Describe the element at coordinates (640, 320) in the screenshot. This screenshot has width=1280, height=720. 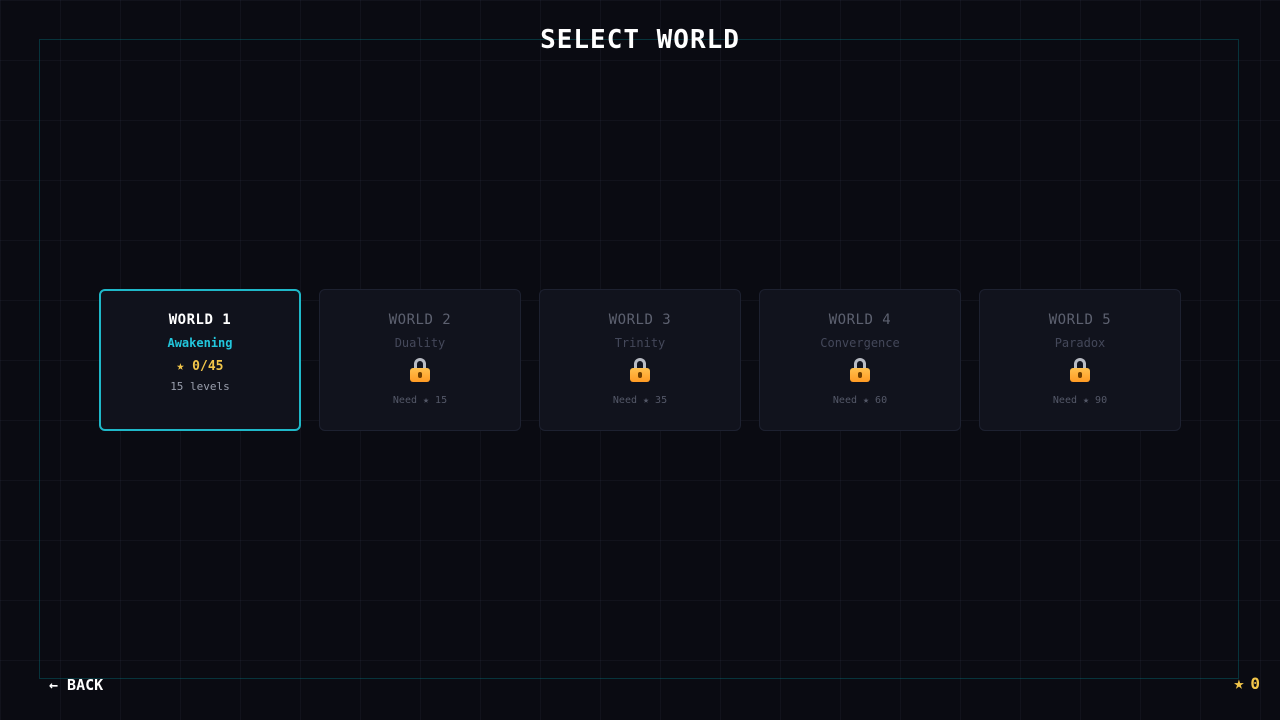
I see `world-name: WORLD 3` at that location.